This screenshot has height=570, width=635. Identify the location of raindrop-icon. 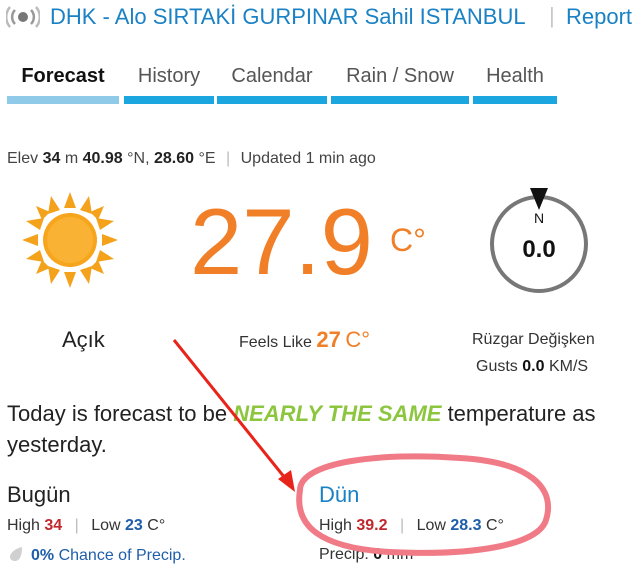
(16, 554).